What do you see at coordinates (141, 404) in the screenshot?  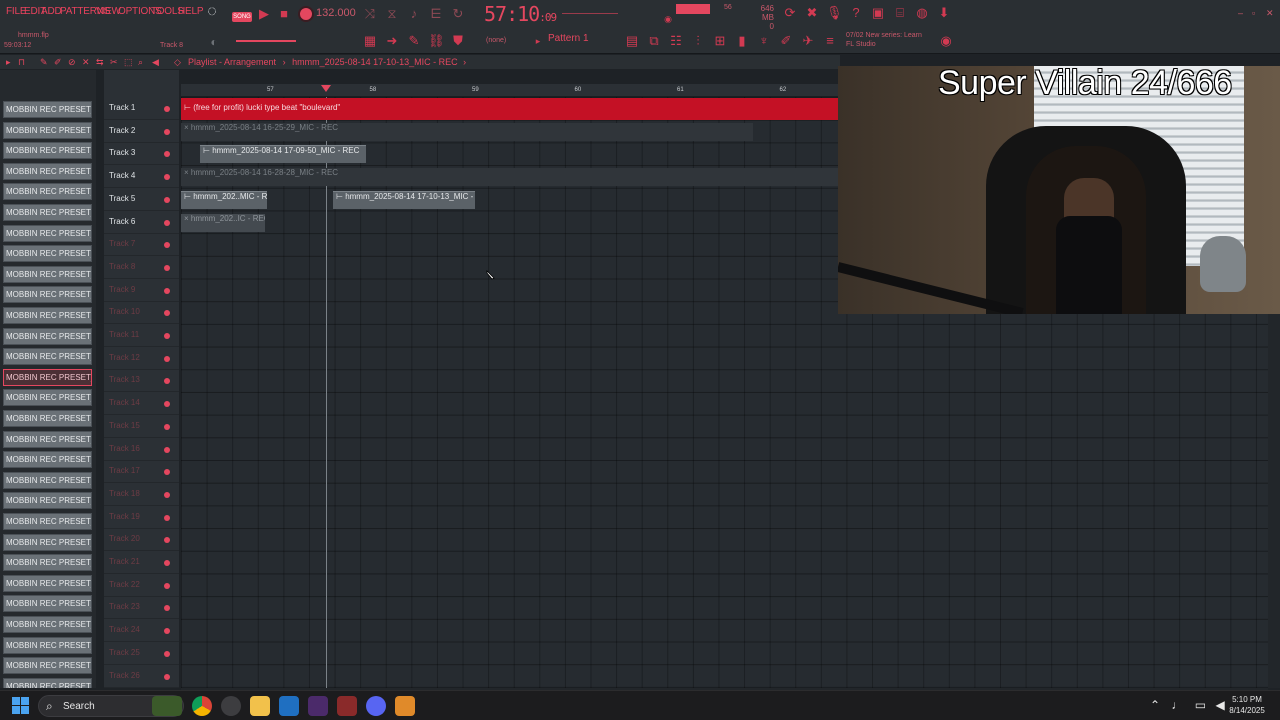 I see `track-header: Track 14` at bounding box center [141, 404].